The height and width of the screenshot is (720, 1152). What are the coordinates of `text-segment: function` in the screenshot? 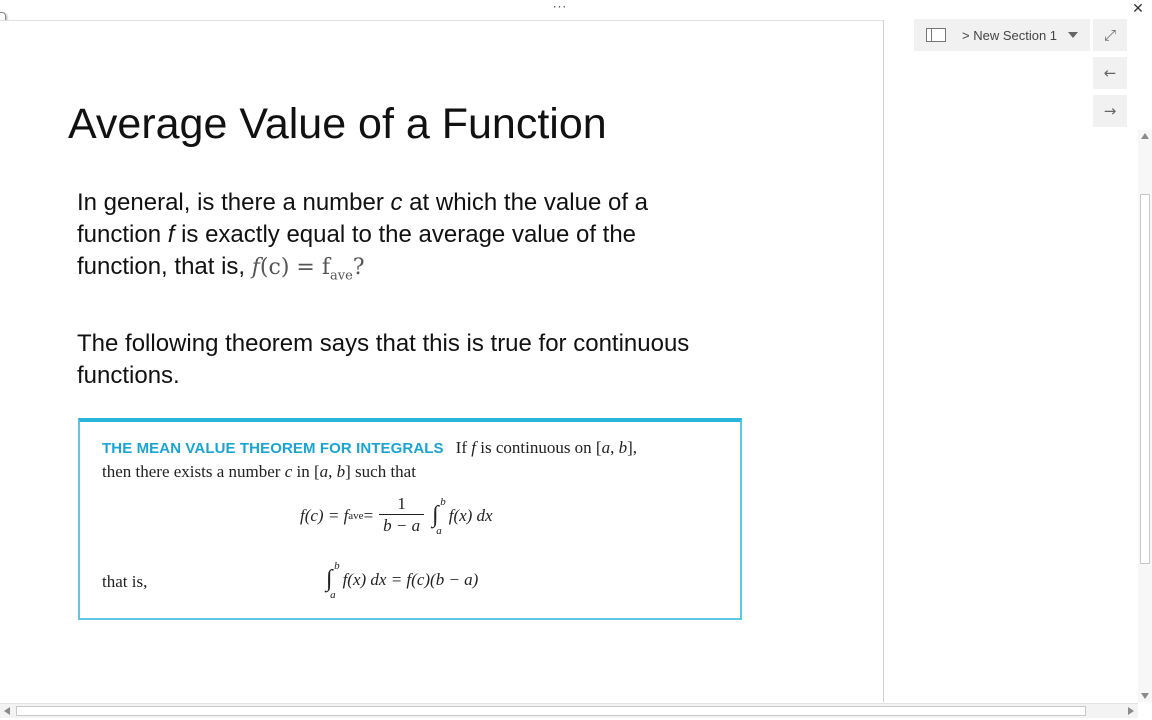 It's located at (122, 234).